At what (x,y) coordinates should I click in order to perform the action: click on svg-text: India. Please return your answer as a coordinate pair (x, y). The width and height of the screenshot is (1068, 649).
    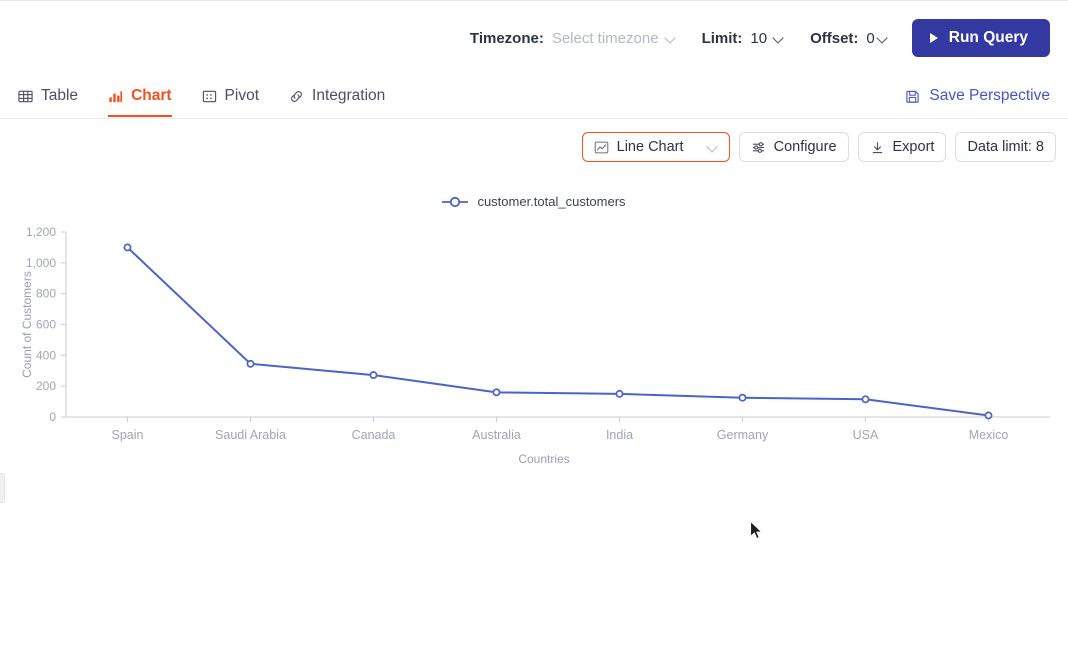
    Looking at the image, I should click on (619, 435).